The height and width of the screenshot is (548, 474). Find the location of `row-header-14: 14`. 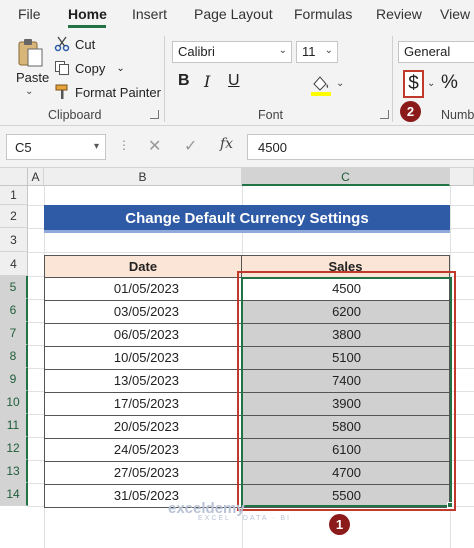

row-header-14: 14 is located at coordinates (14, 494).